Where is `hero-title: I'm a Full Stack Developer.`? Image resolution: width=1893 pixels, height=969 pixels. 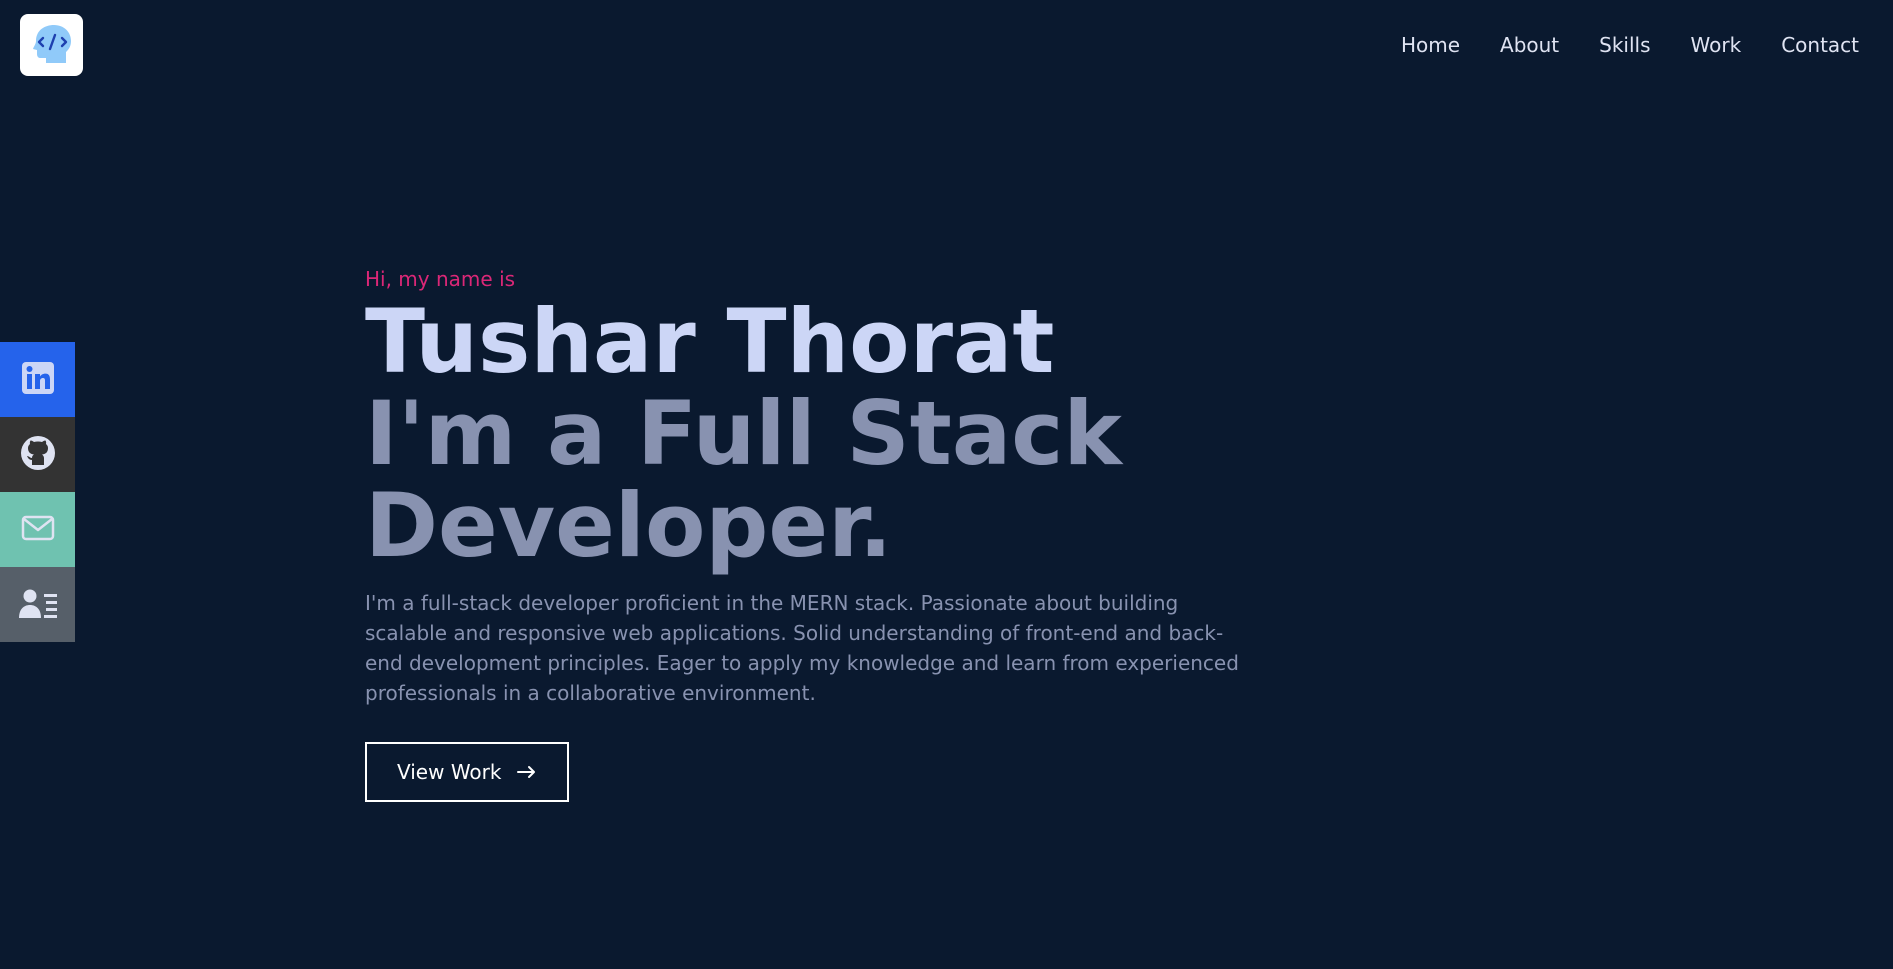
hero-title: I'm a Full Stack Developer. is located at coordinates (743, 479).